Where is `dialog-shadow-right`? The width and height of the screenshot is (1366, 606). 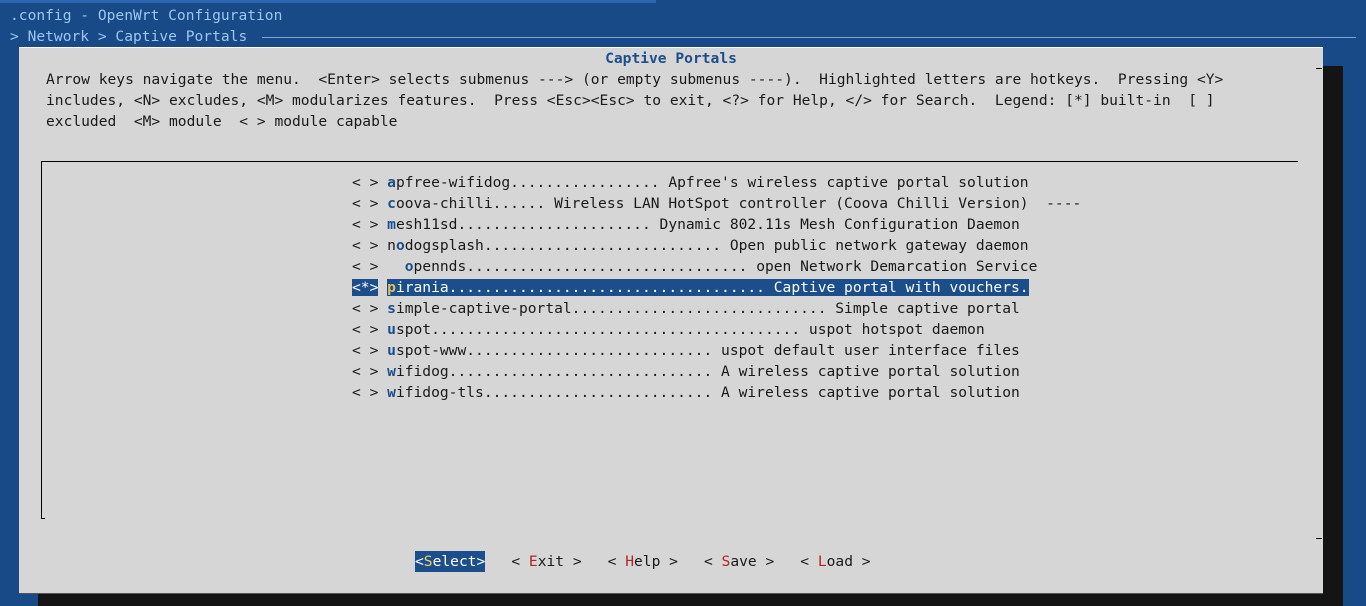
dialog-shadow-right is located at coordinates (1333, 330).